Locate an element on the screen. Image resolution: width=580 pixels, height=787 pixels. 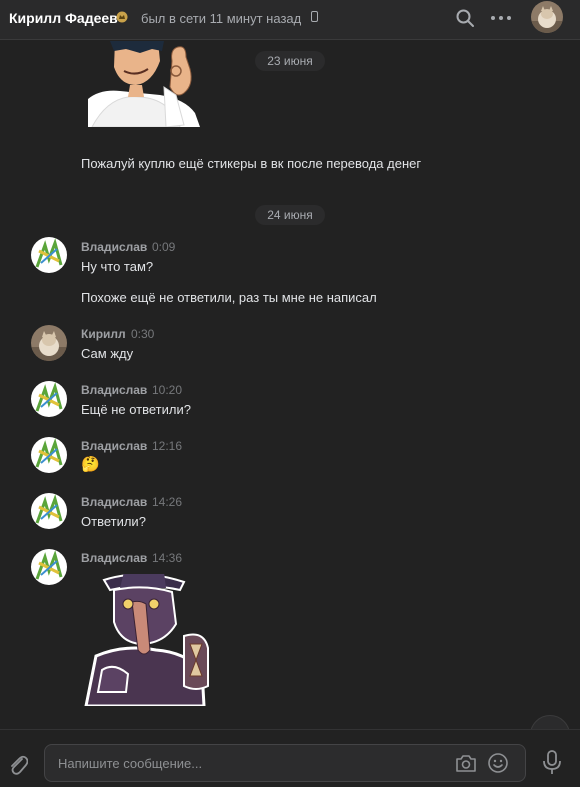
emoji-icon is located at coordinates (498, 763).